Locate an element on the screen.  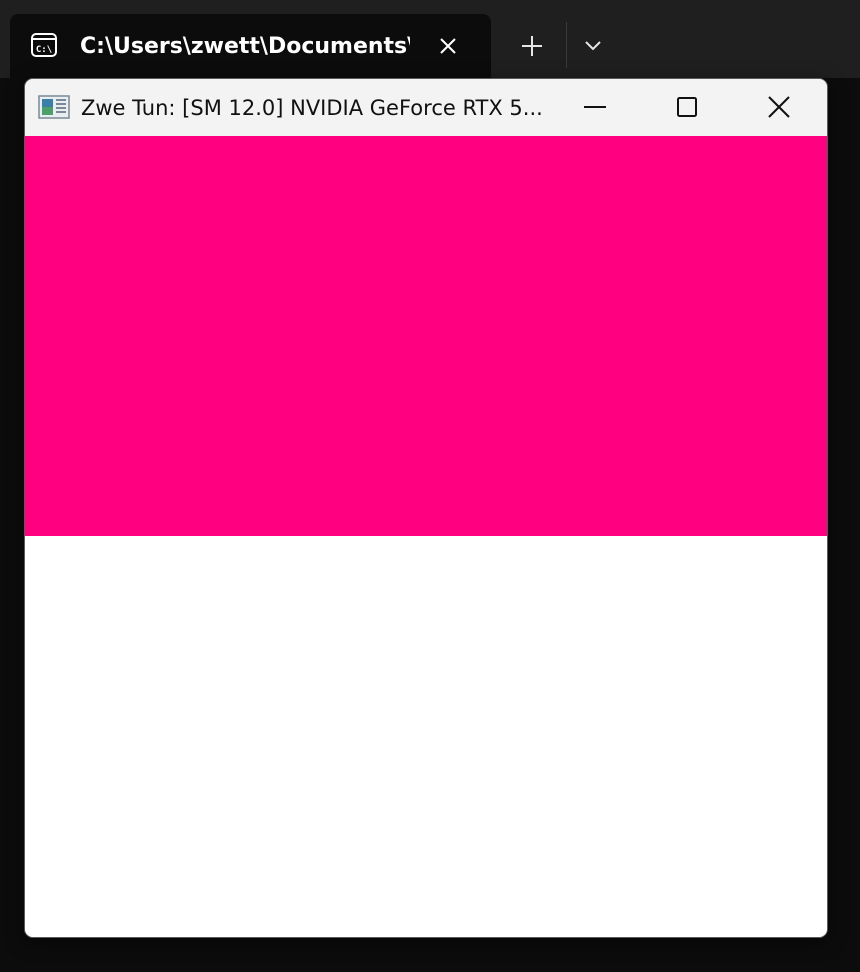
terminal-tab: C:\ C:\Users\zwett\Documents\GI is located at coordinates (250, 46).